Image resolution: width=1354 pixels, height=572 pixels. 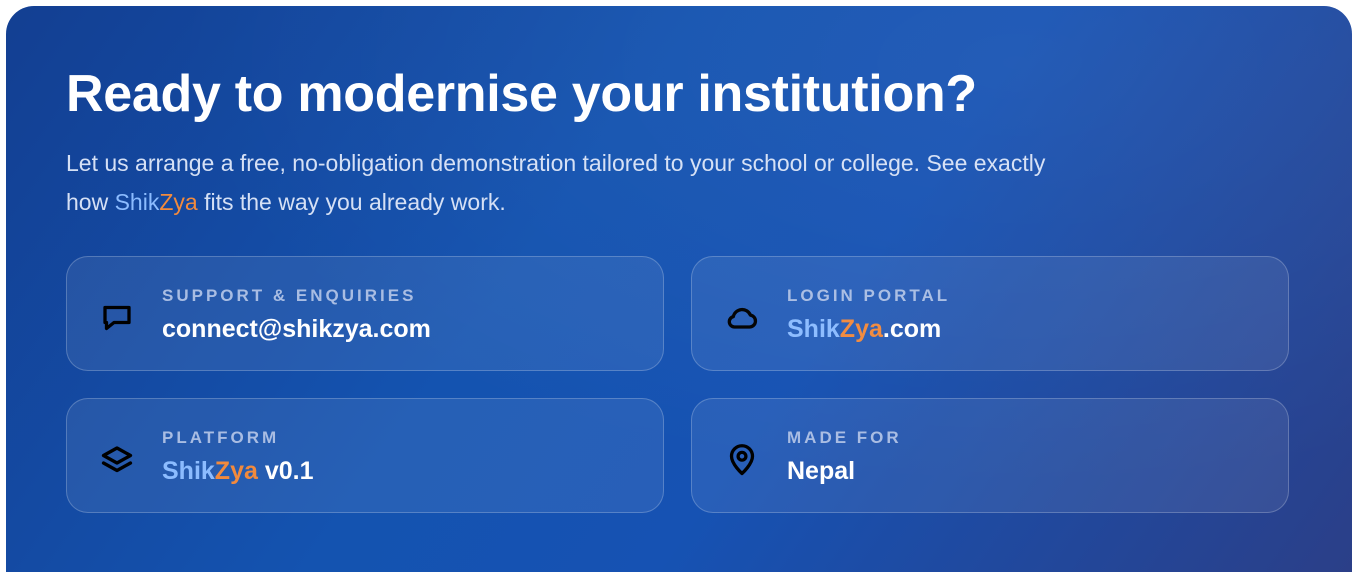 I want to click on cta-description-text-end: fits the way you already work., so click(x=351, y=202).